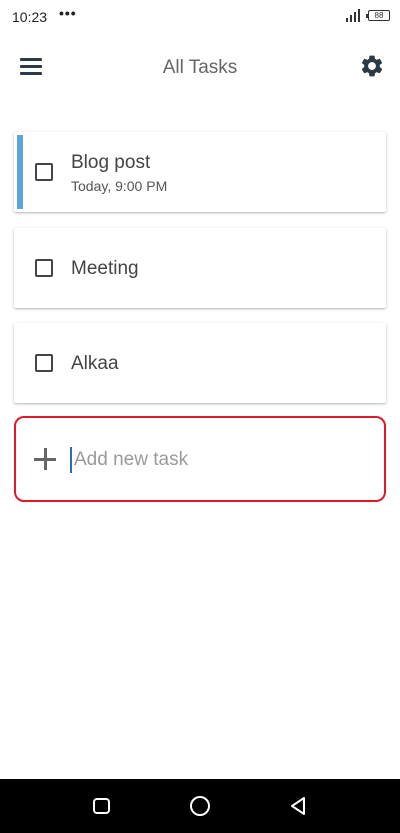 The image size is (400, 833). What do you see at coordinates (200, 17) in the screenshot?
I see `status-bar: 10:23 ••• 88` at bounding box center [200, 17].